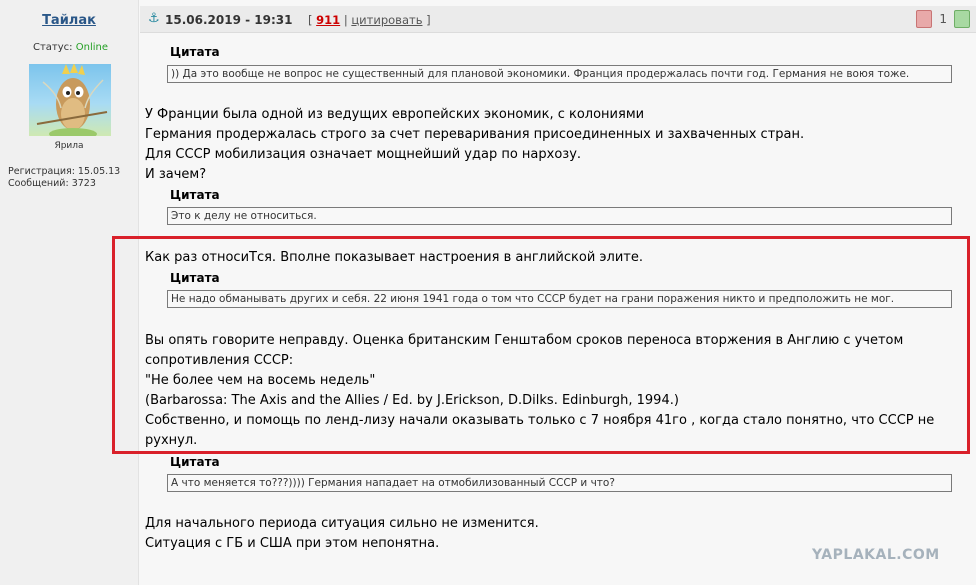 This screenshot has width=976, height=585. I want to click on registration-date: Регистрация: 15.05.13, so click(64, 171).